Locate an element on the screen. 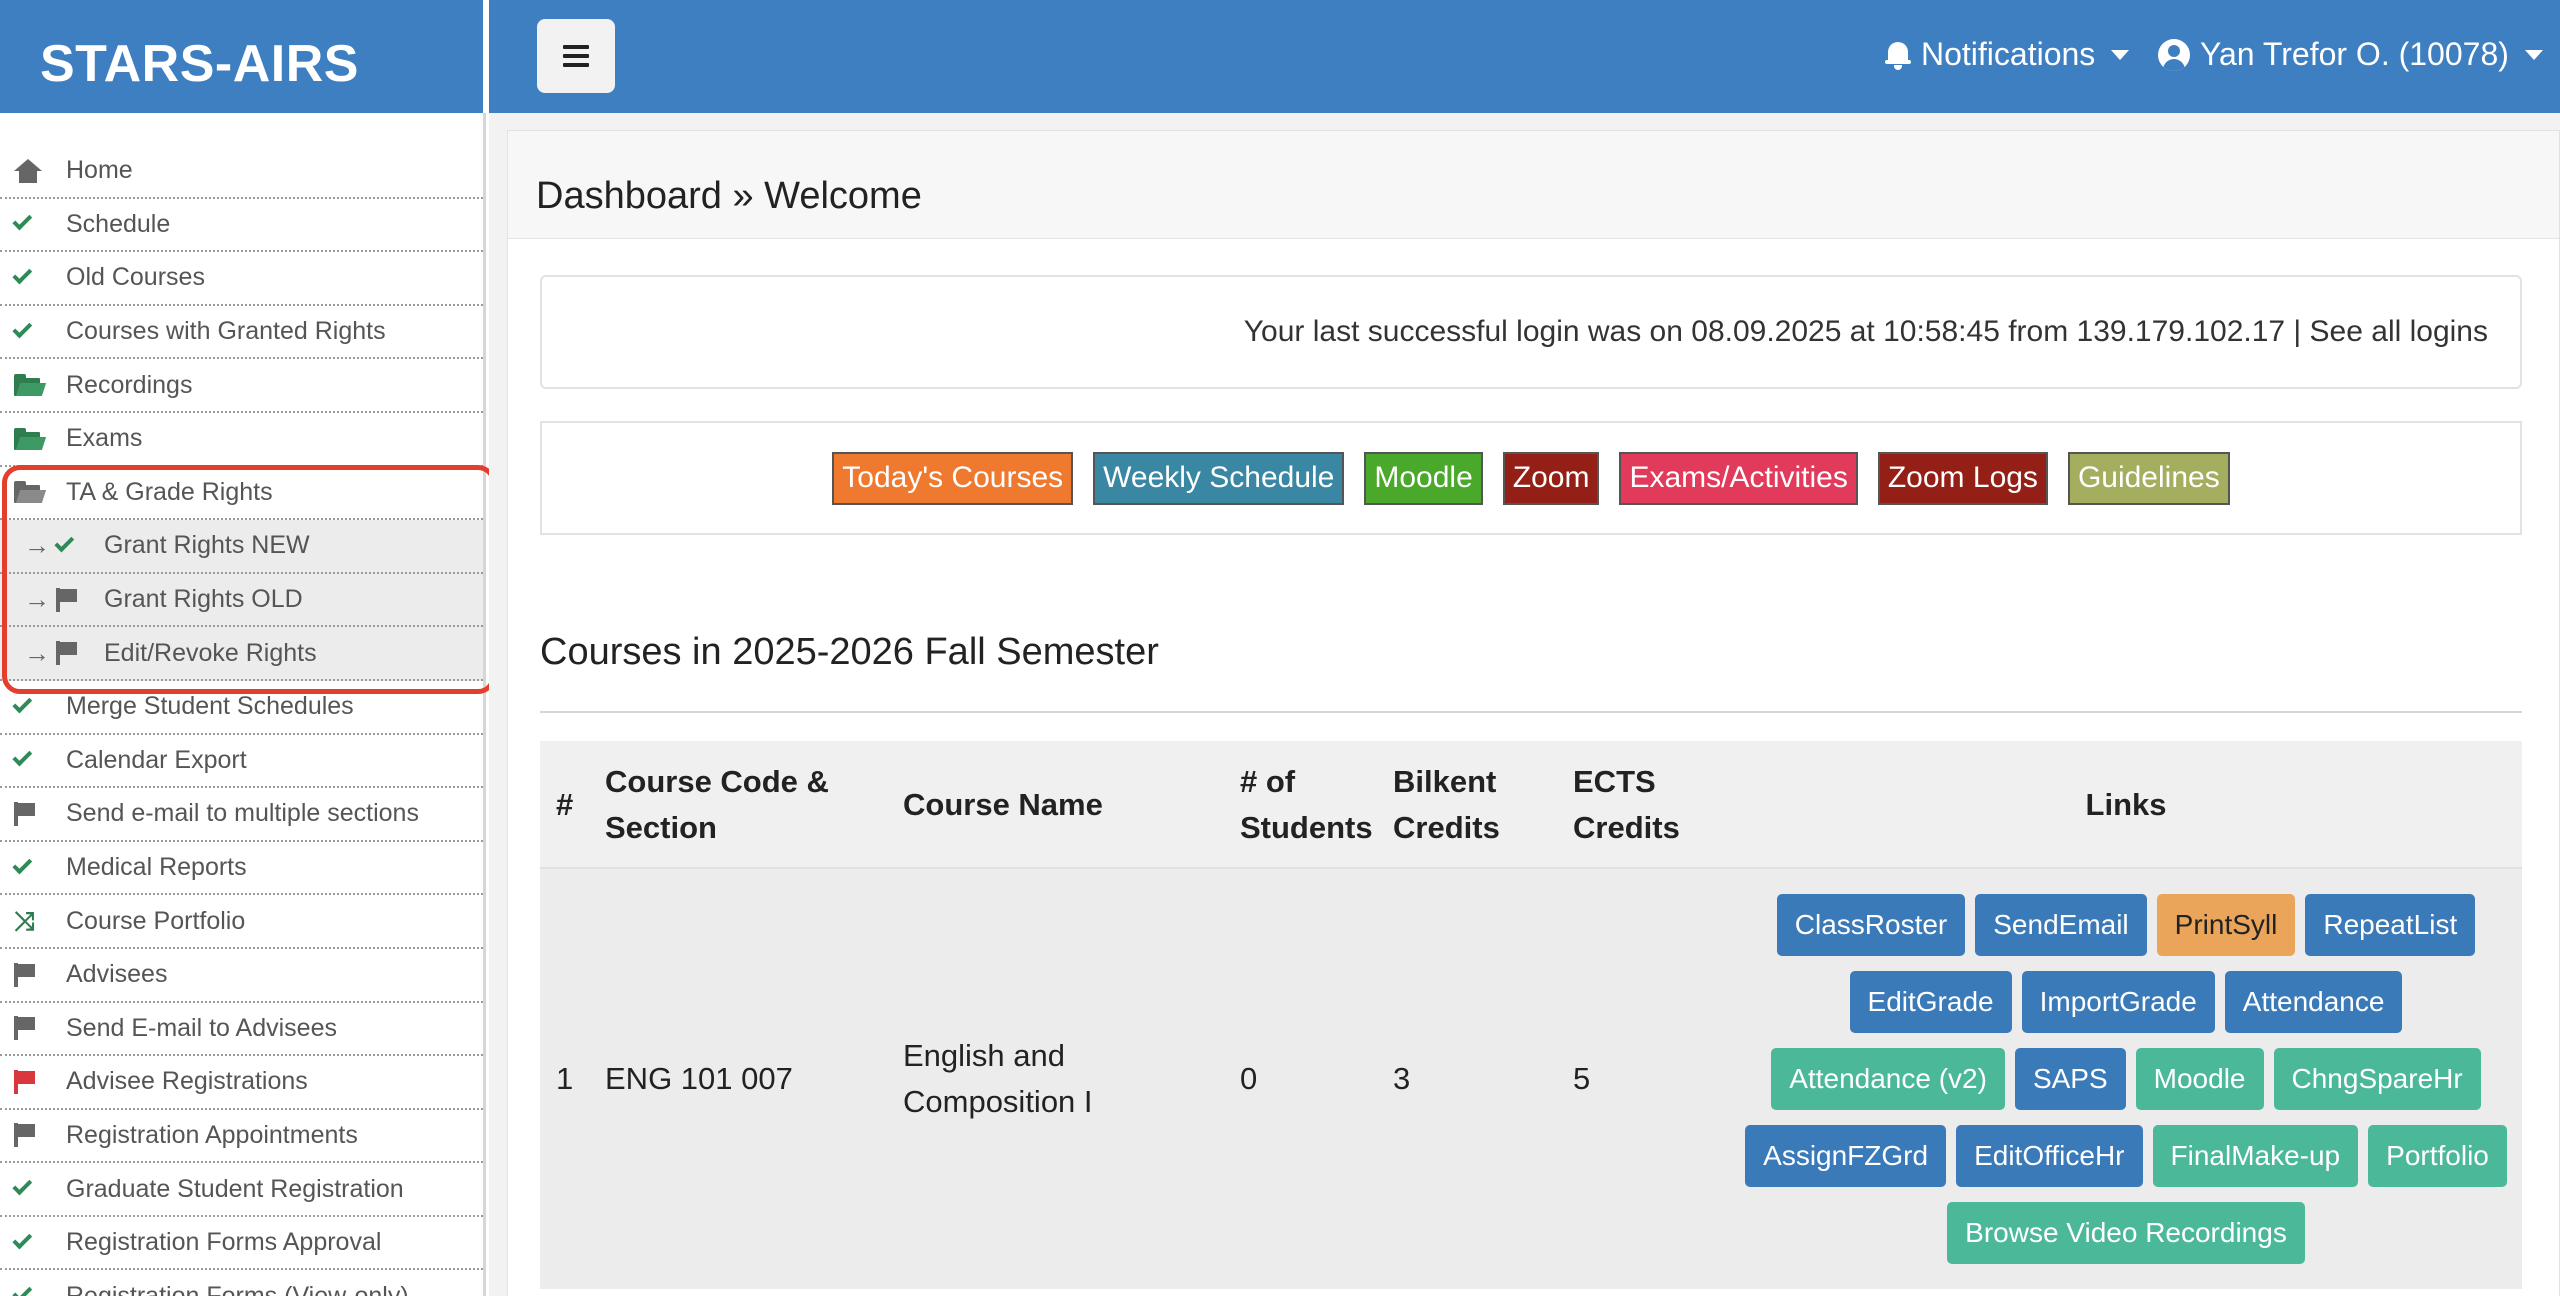  sidebar-item-advisees: Advisees is located at coordinates (241, 976).